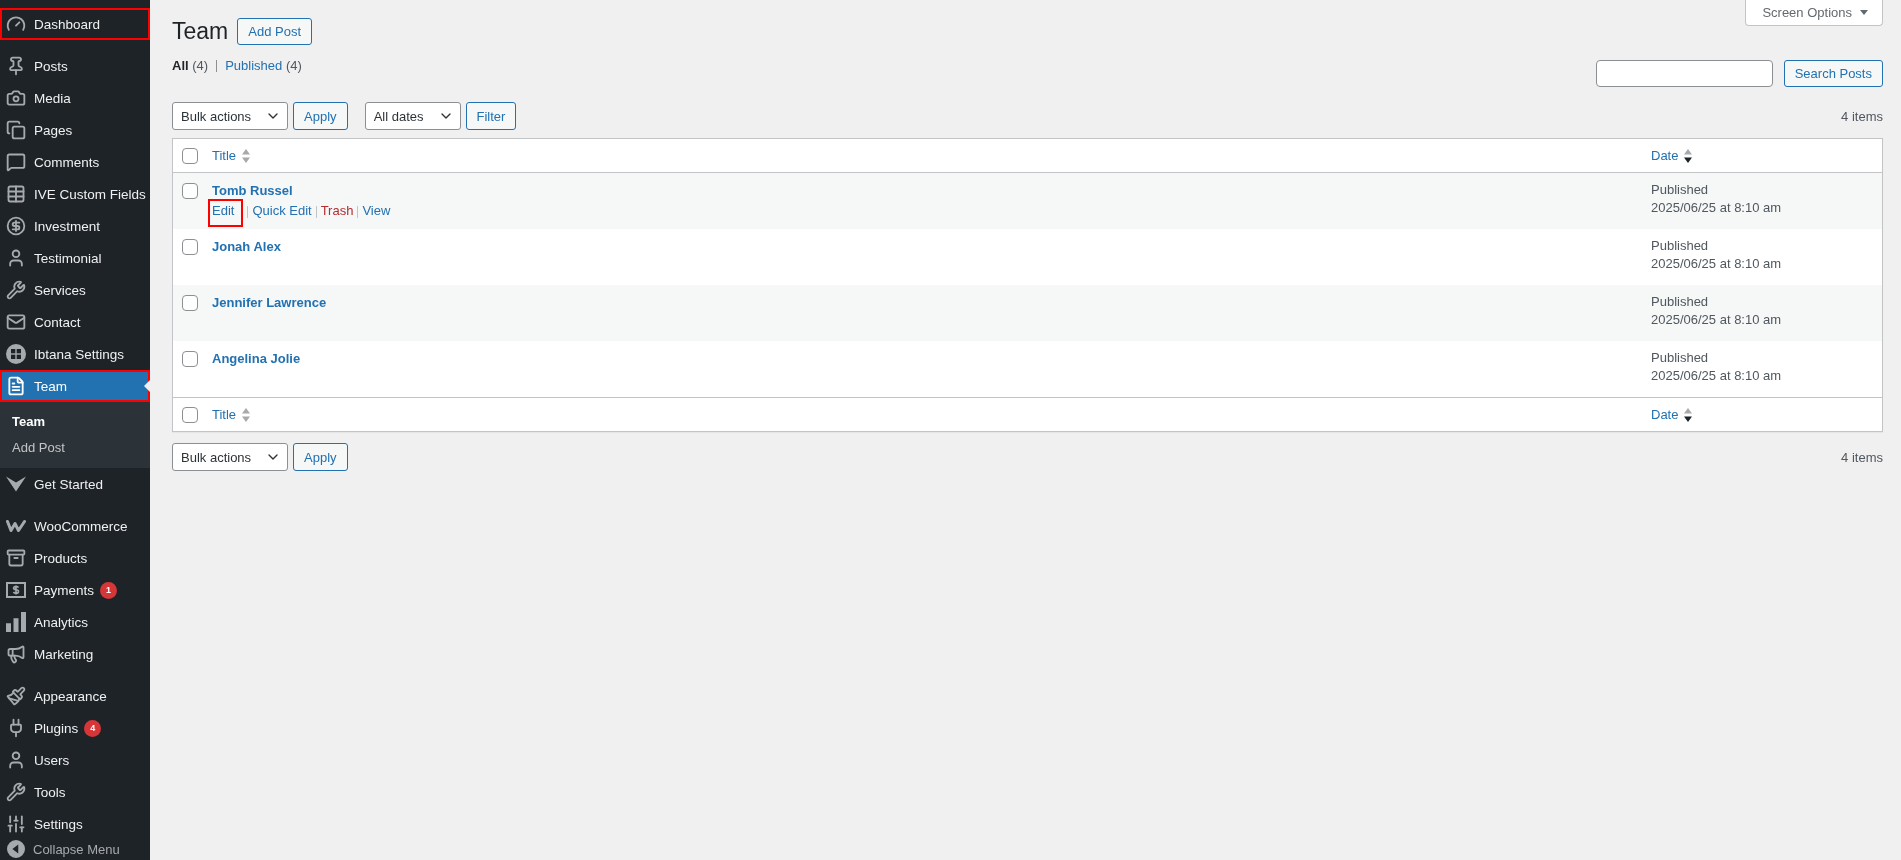 The image size is (1901, 860). I want to click on menu-pointer-icon, so click(147, 386).